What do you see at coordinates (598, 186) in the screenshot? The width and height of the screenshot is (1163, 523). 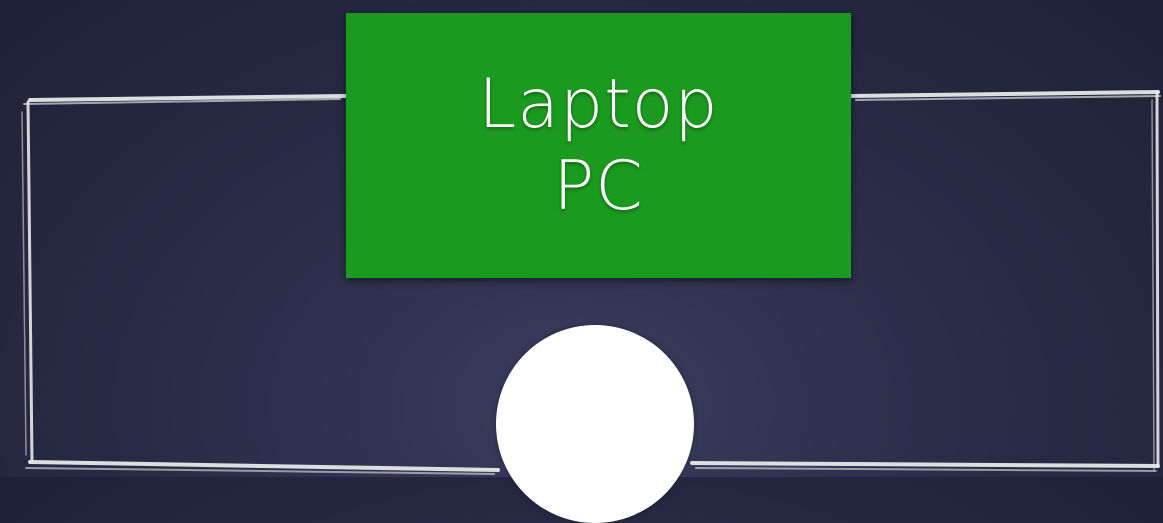 I see `node-label-line-2: PC` at bounding box center [598, 186].